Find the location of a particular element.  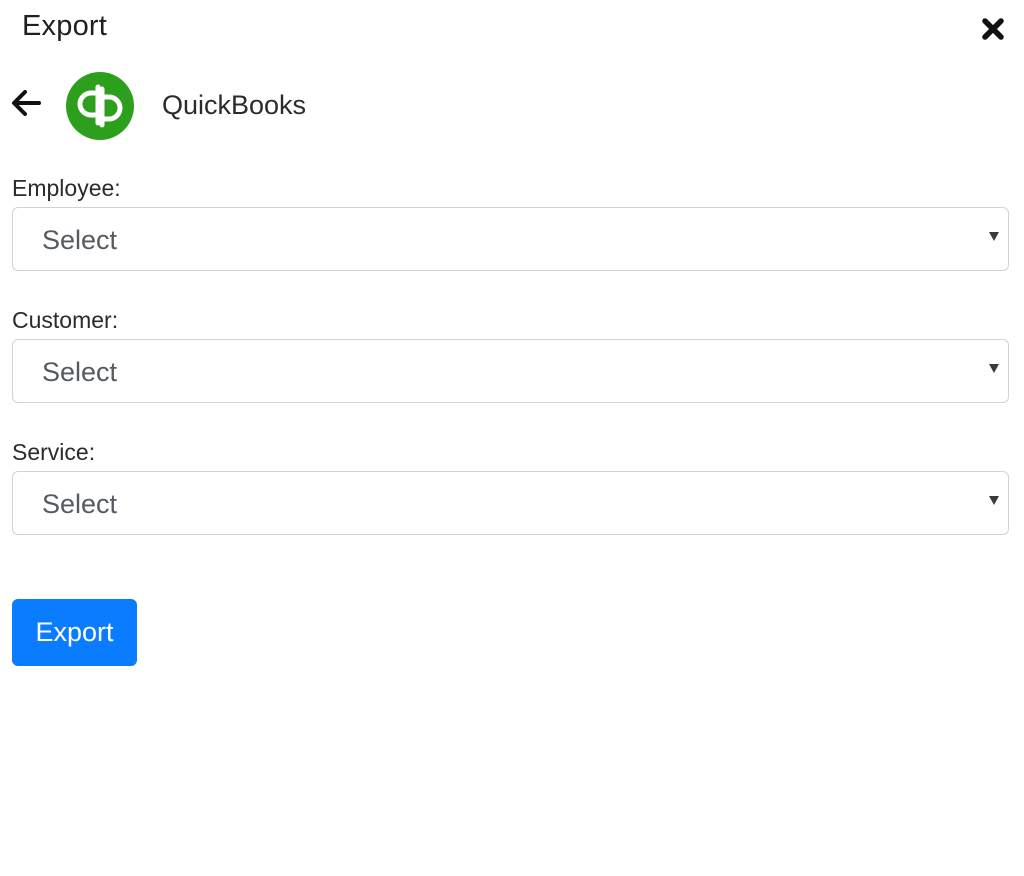

provider-name: QuickBooks is located at coordinates (234, 105).